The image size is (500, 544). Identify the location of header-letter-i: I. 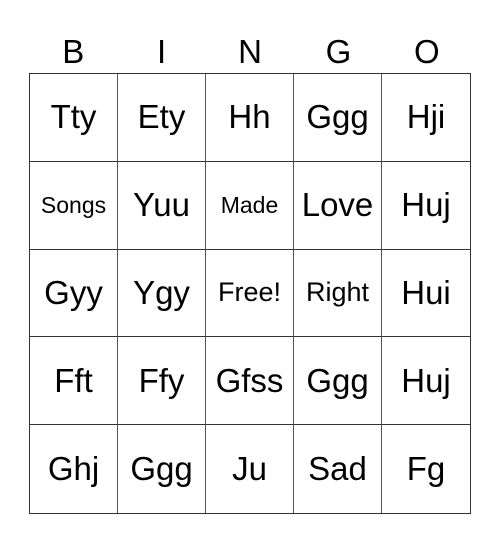
(162, 51).